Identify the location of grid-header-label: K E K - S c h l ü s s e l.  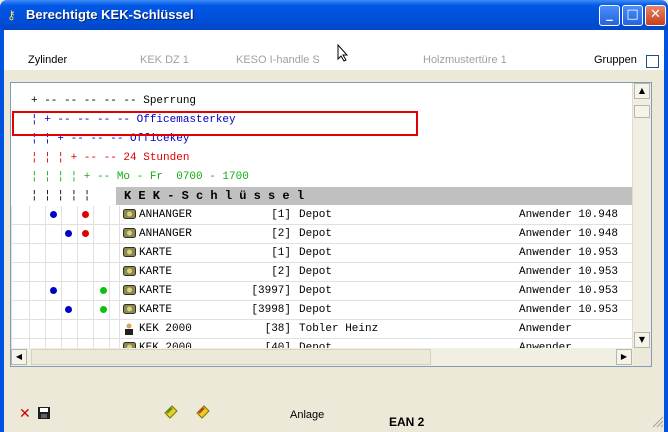
(214, 196).